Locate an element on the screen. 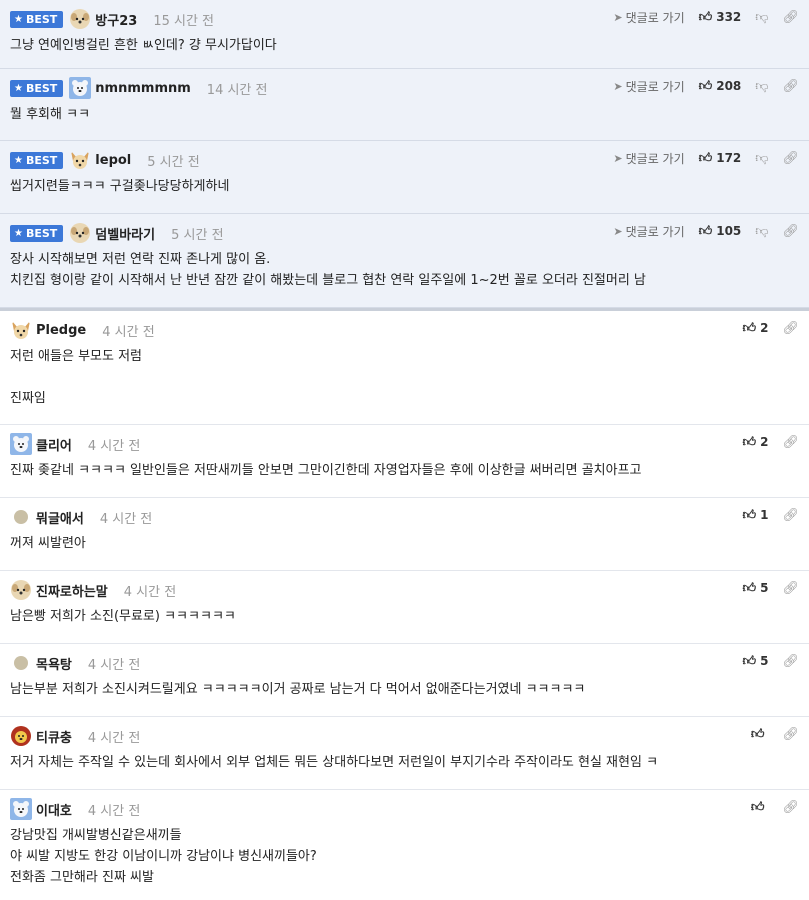 This screenshot has width=809, height=900. comment: 뭐글애서 4 시간 전 👍︎ 1 🔗︎ 꺼져 씨발련아 is located at coordinates (404, 534).